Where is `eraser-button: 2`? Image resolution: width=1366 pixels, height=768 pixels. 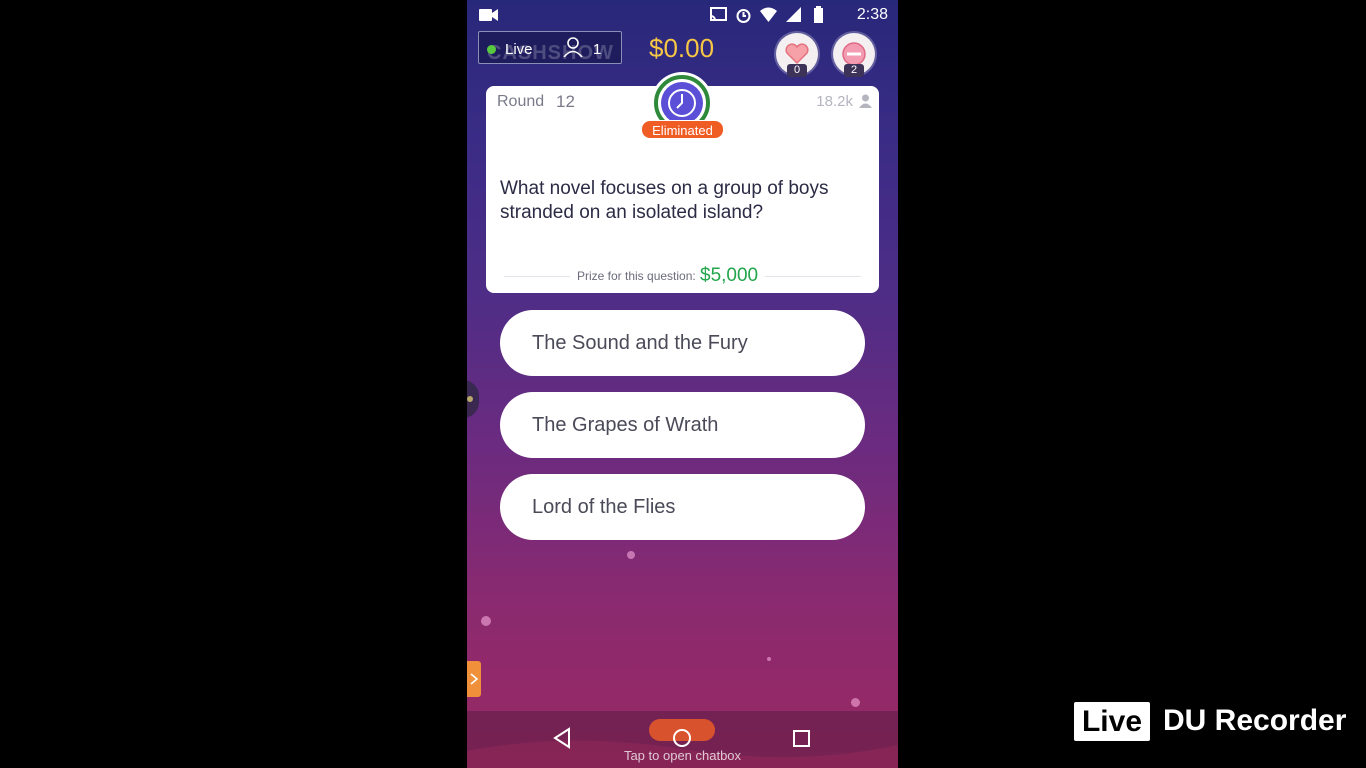 eraser-button: 2 is located at coordinates (854, 55).